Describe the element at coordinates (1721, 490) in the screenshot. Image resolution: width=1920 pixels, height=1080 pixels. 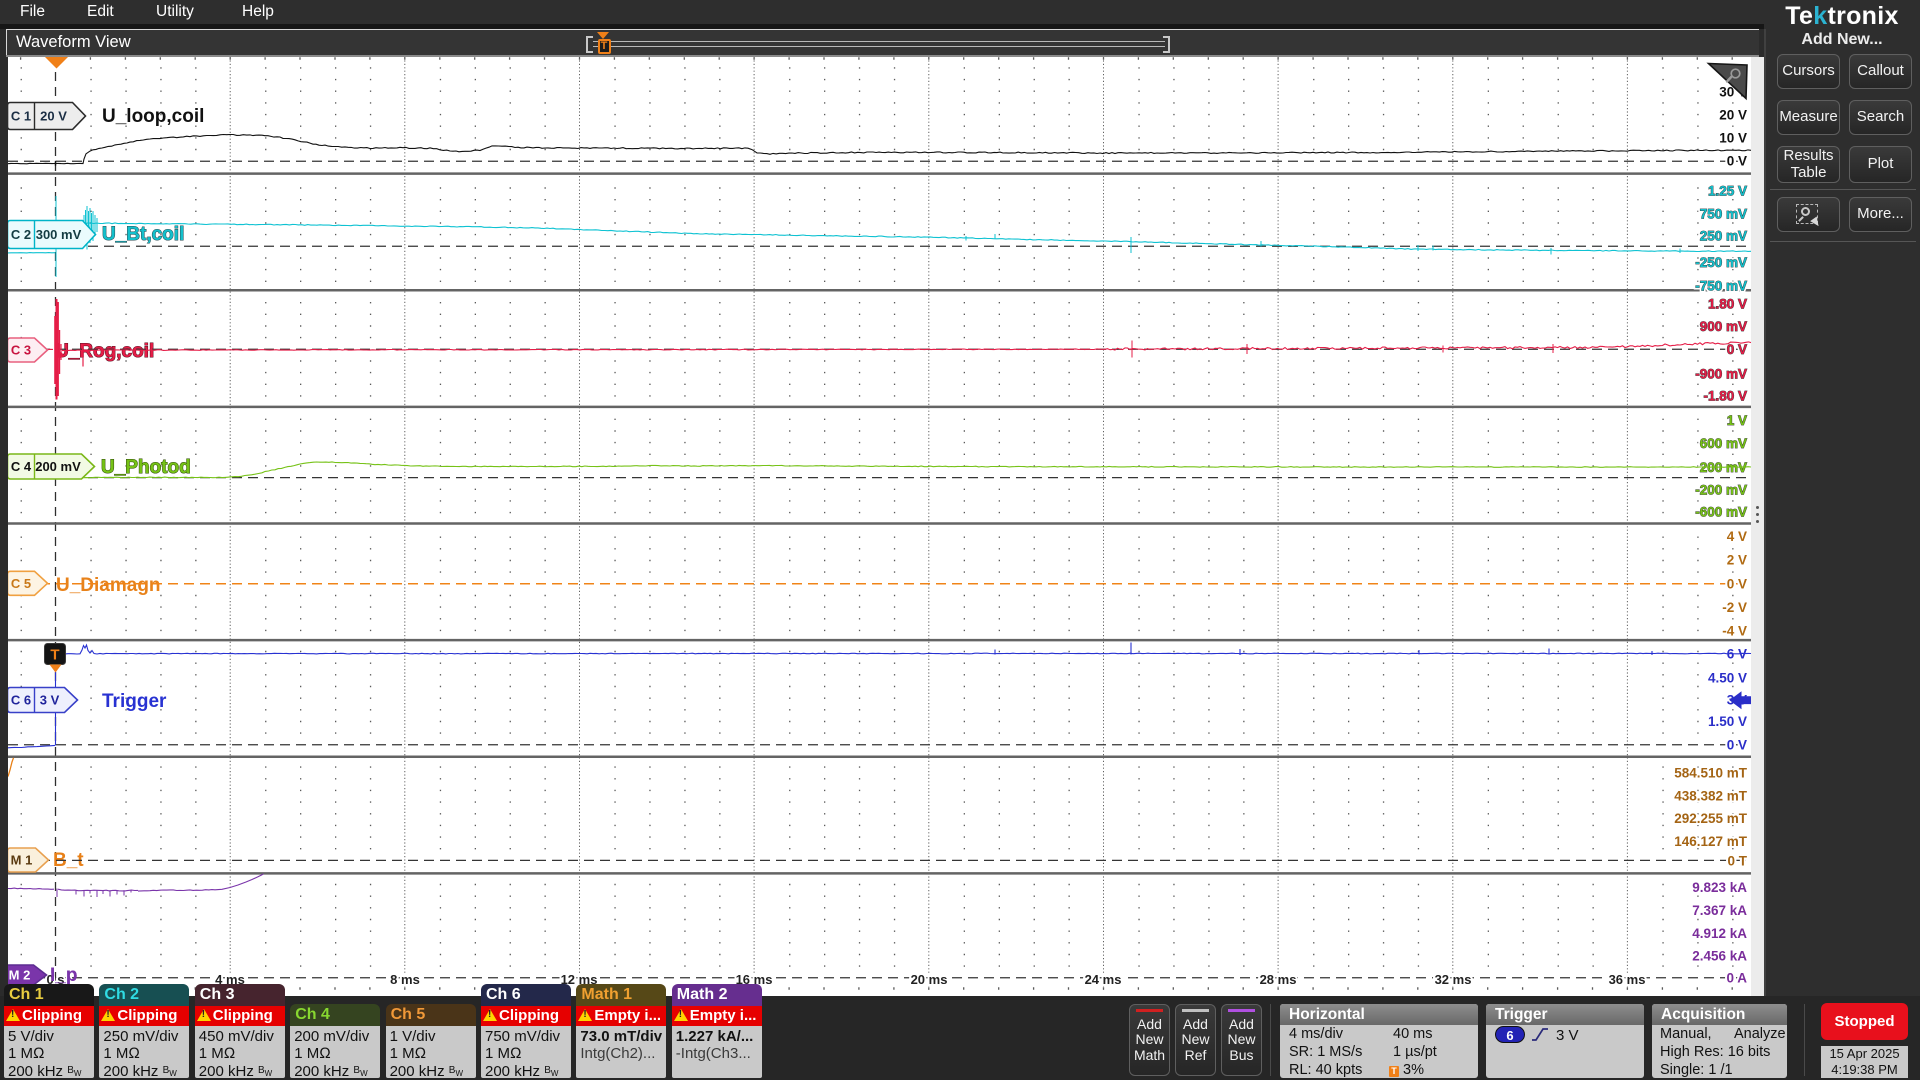
I see `svg-text: -200 mV` at that location.